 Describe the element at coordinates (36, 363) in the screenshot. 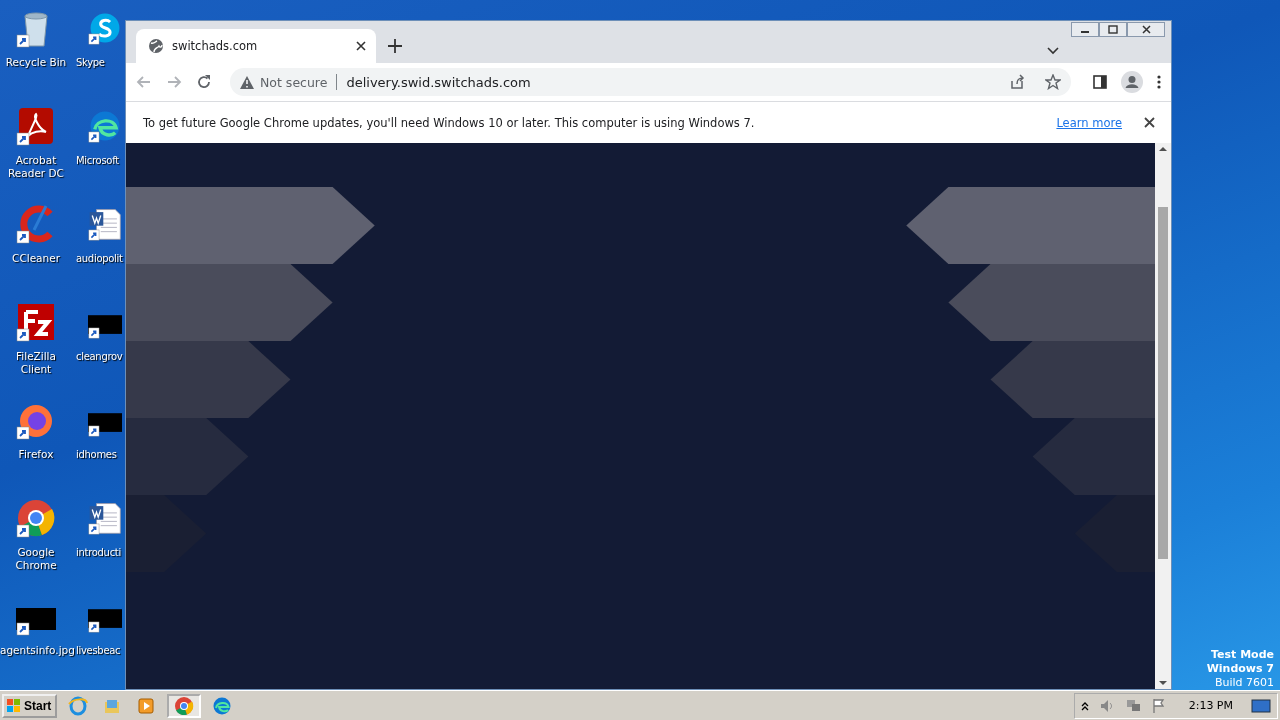

I see `desktop-icon-label: FileZilla Client` at that location.